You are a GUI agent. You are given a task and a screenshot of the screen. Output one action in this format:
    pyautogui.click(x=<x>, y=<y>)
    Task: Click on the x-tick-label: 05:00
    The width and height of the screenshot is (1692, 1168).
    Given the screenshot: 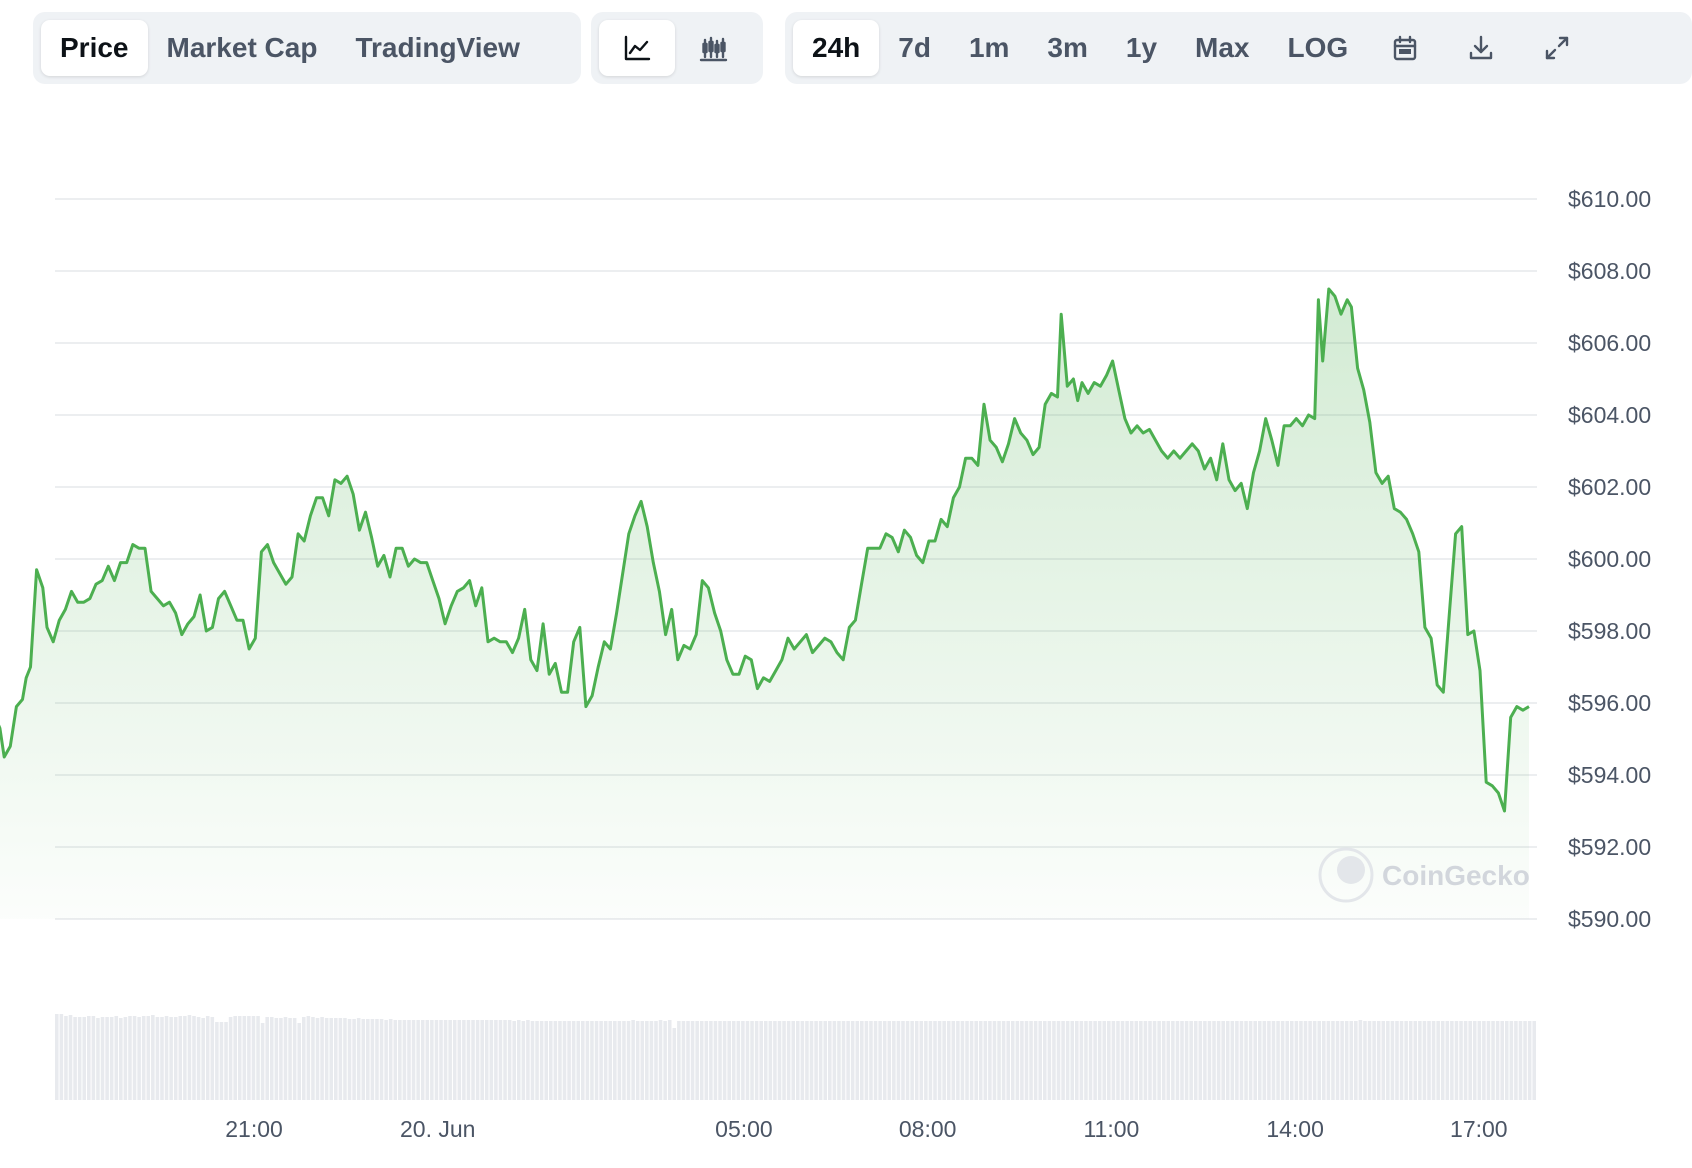 What is the action you would take?
    pyautogui.click(x=744, y=1129)
    